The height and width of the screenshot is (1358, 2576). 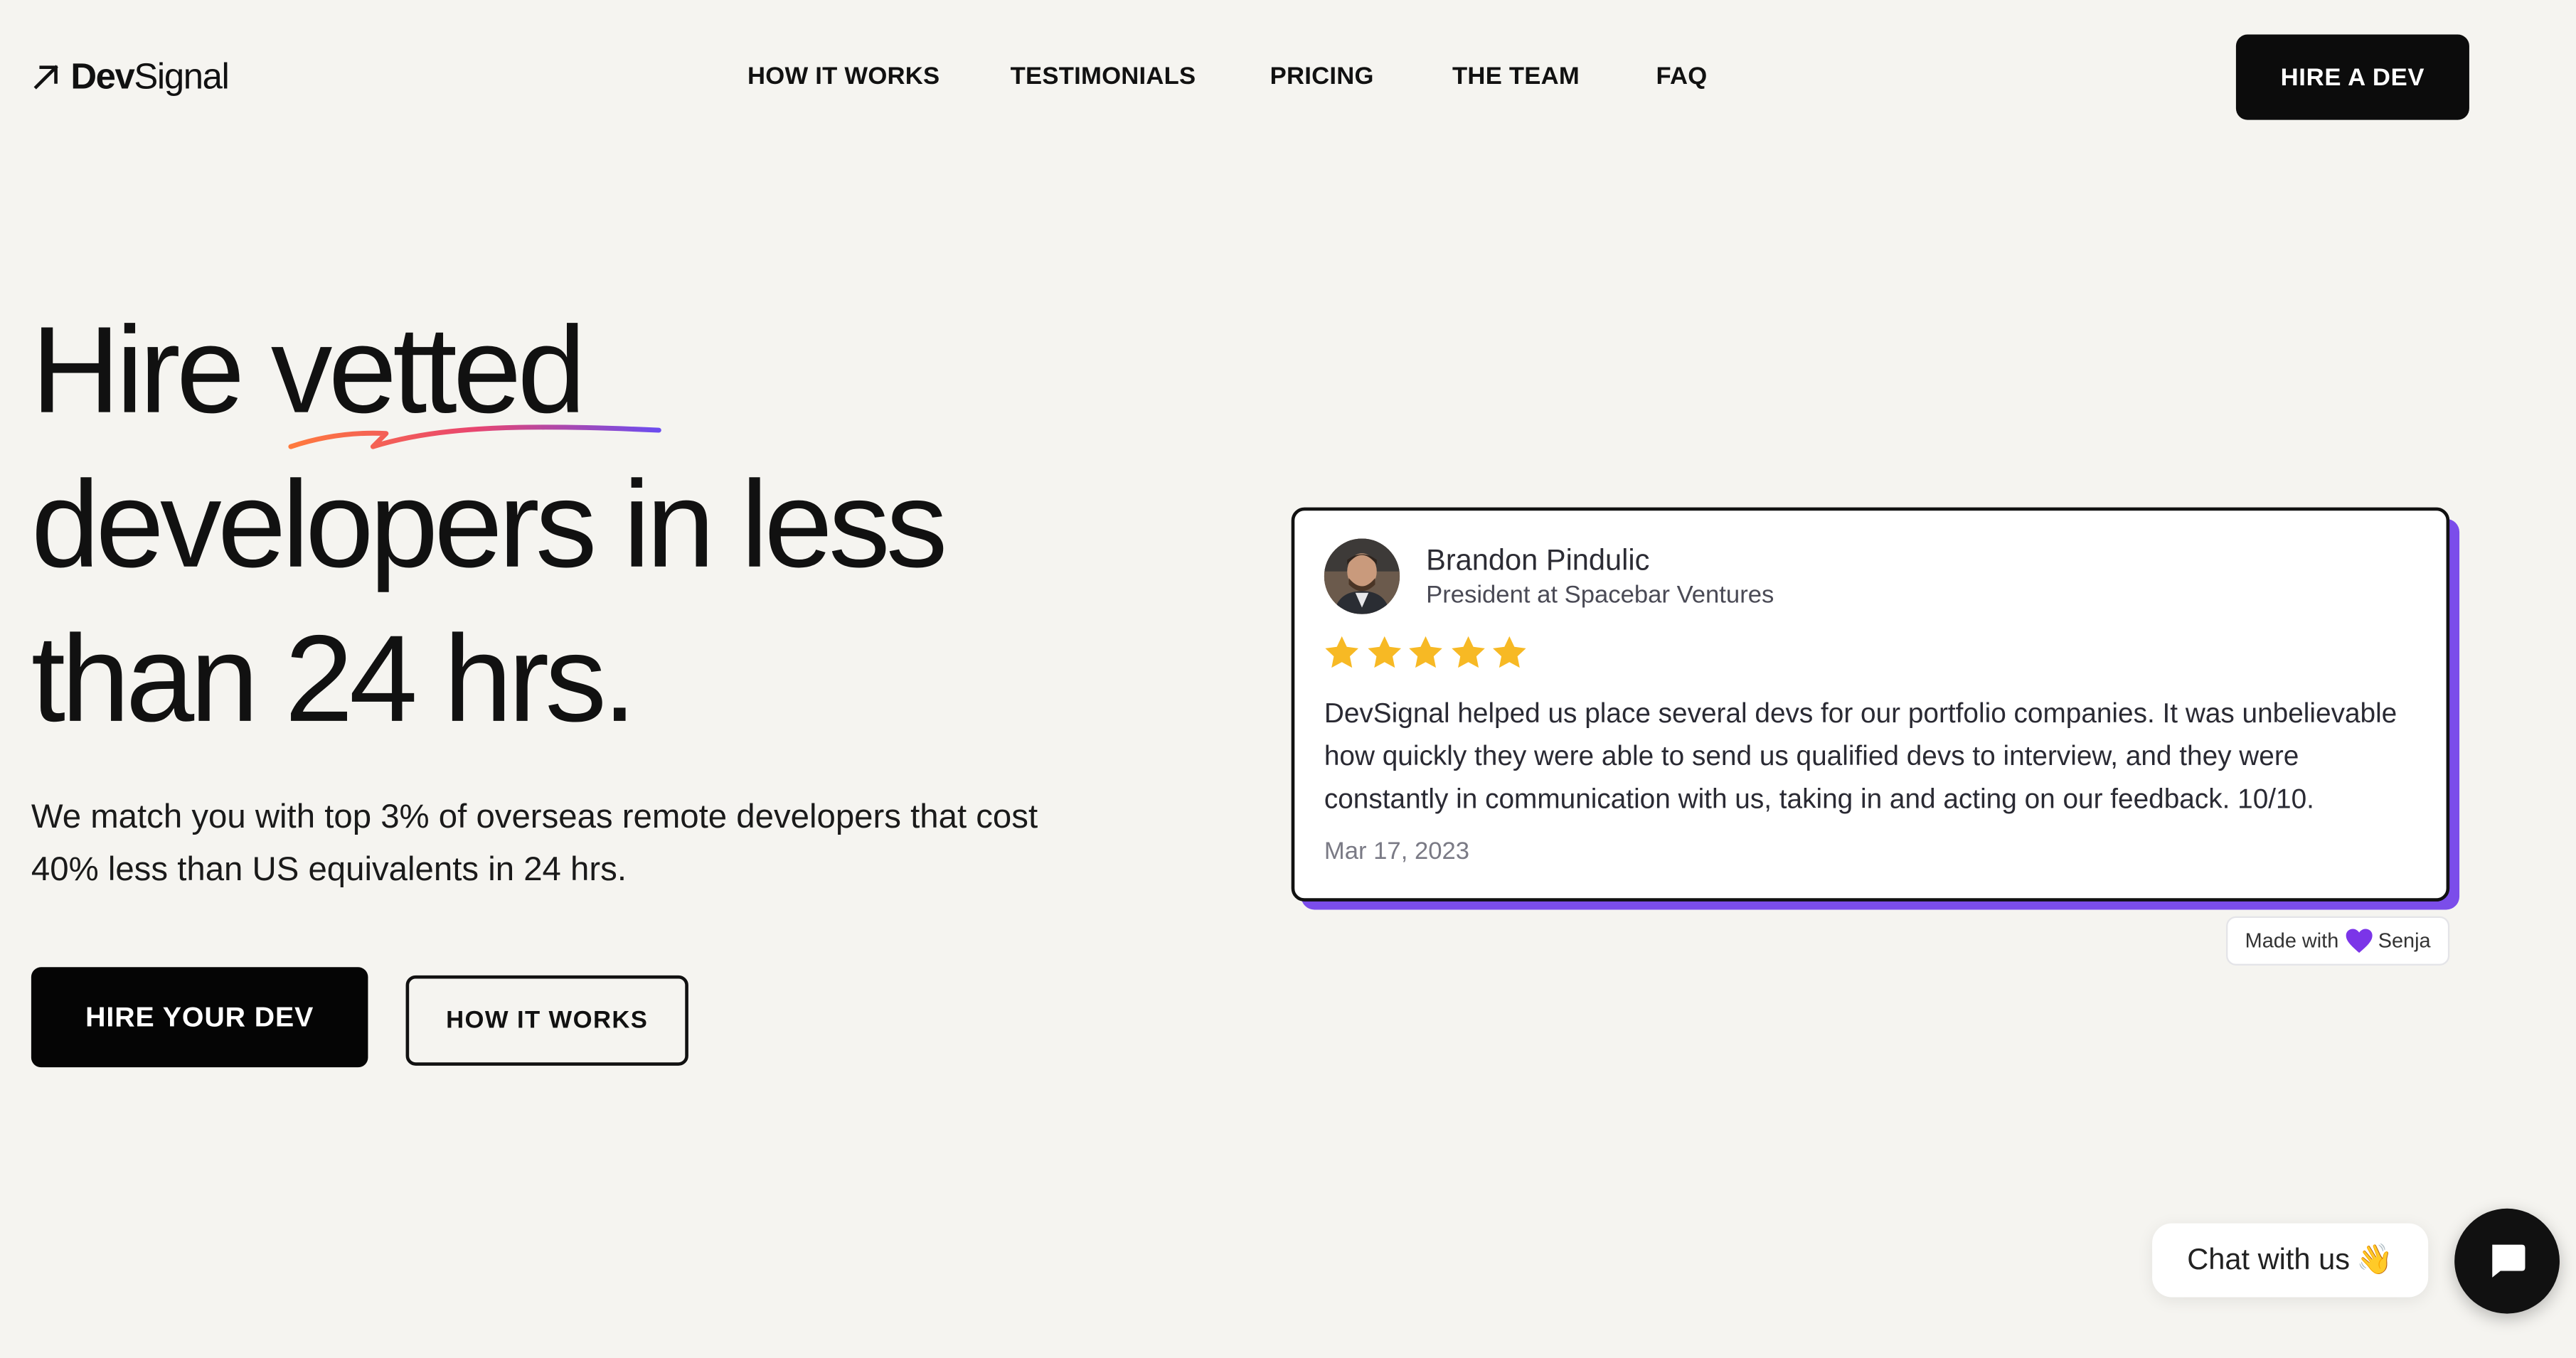 What do you see at coordinates (2352, 77) in the screenshot?
I see `hire-a-dev-button: HIRE A DEV` at bounding box center [2352, 77].